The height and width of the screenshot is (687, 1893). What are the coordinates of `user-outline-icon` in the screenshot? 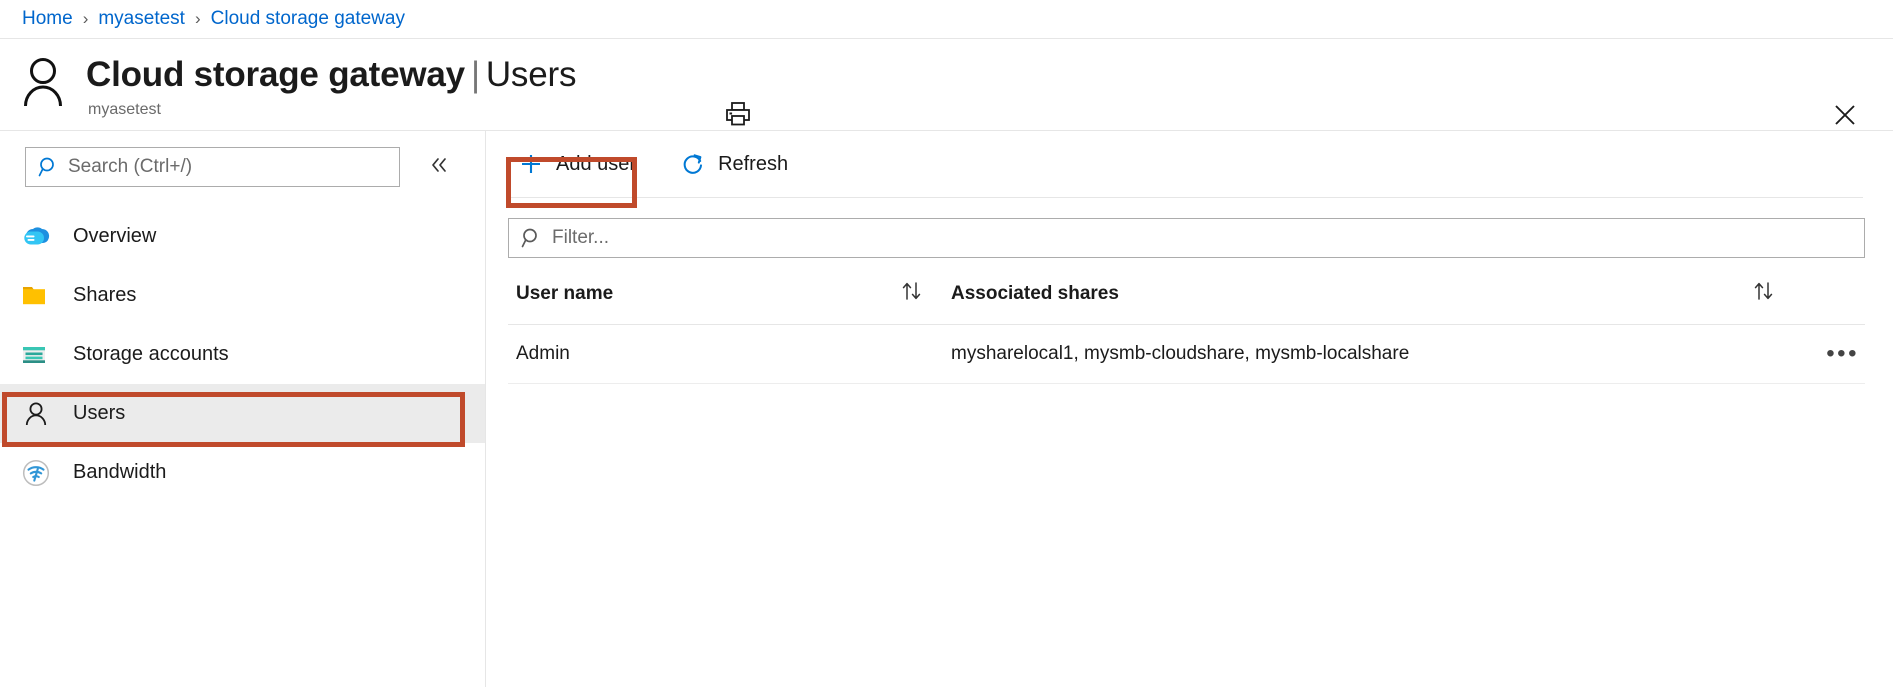 It's located at (43, 82).